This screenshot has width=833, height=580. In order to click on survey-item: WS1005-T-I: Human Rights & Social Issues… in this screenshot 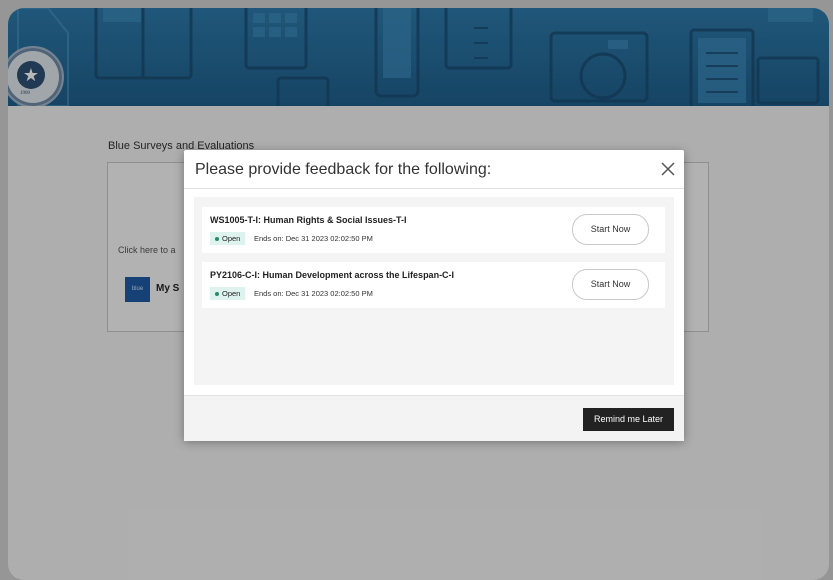, I will do `click(433, 230)`.